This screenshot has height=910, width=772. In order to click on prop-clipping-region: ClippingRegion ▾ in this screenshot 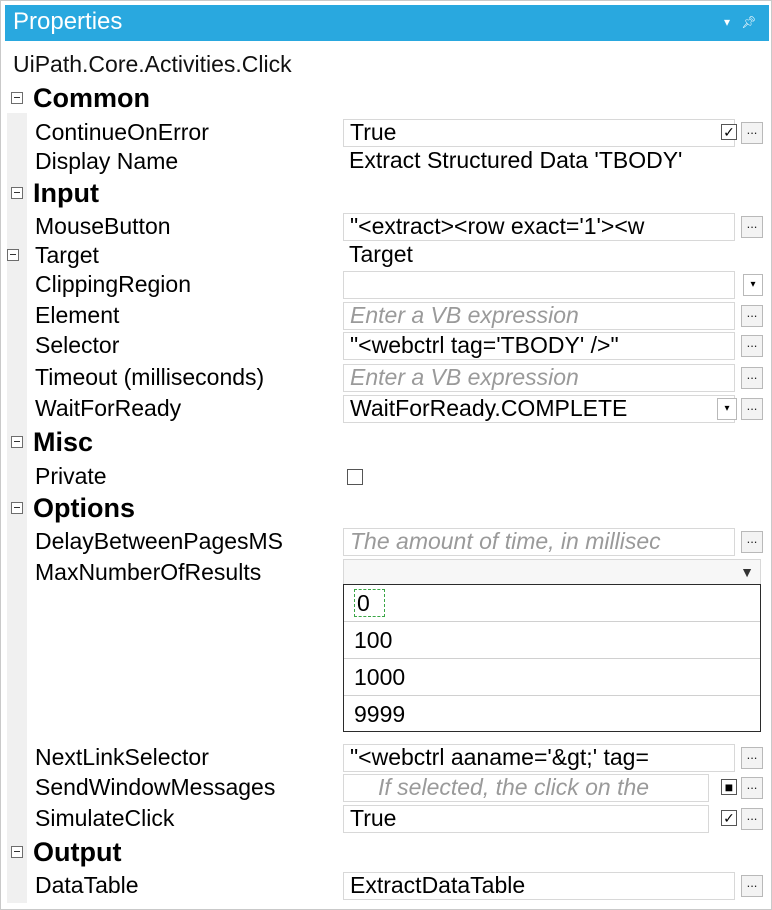, I will do `click(397, 284)`.